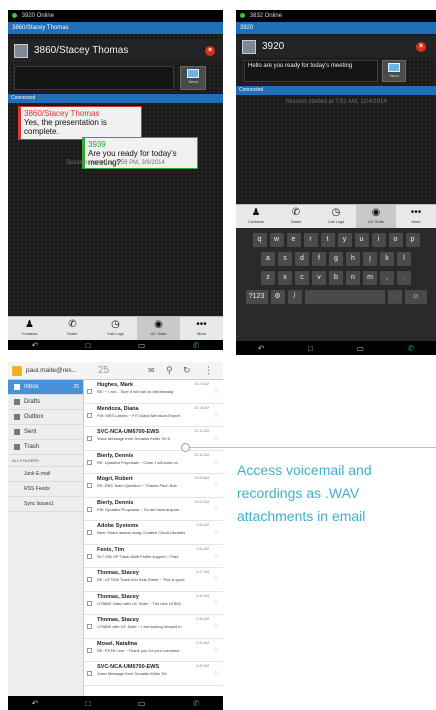  I want to click on key: a, so click(268, 259).